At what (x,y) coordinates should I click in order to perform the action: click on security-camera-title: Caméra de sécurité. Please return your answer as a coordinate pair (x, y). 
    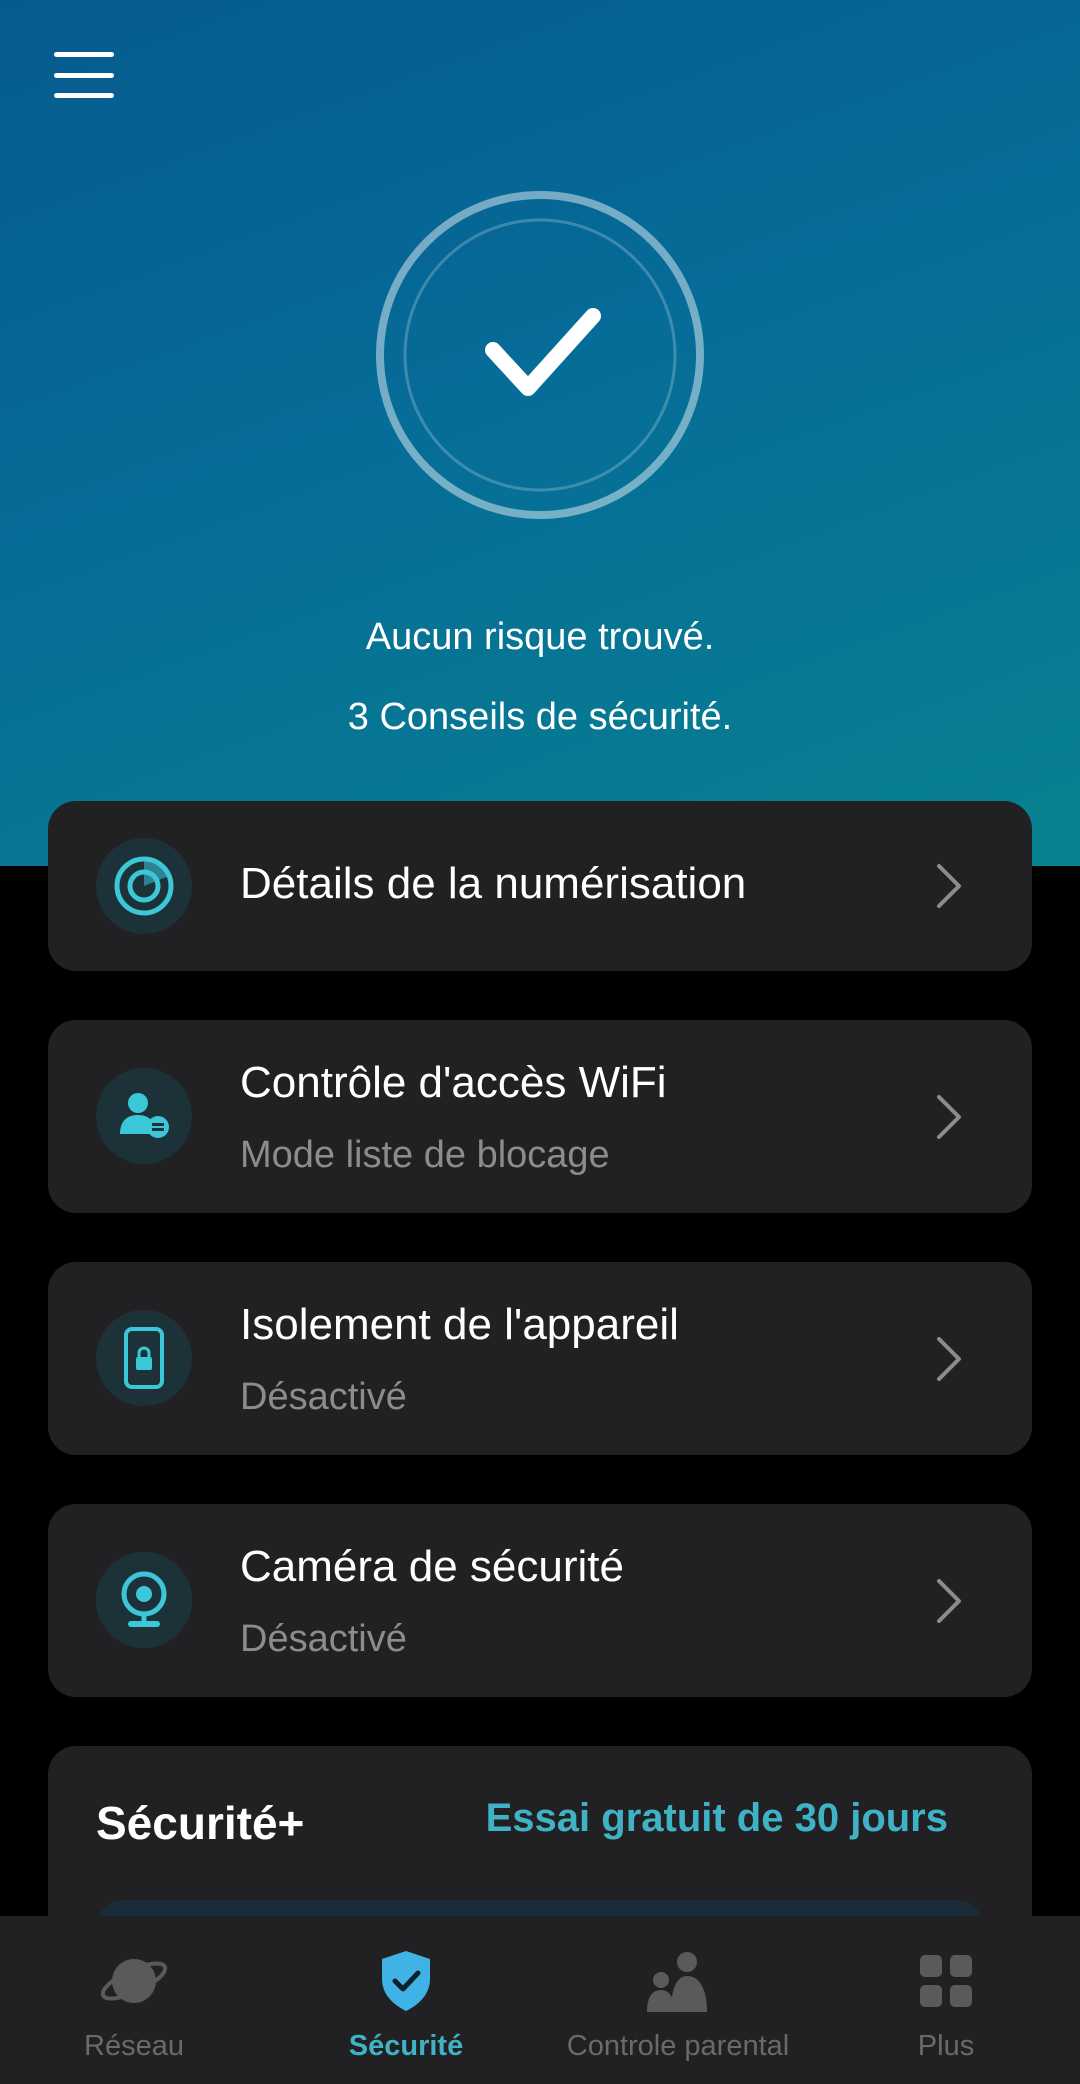
    Looking at the image, I should click on (432, 1566).